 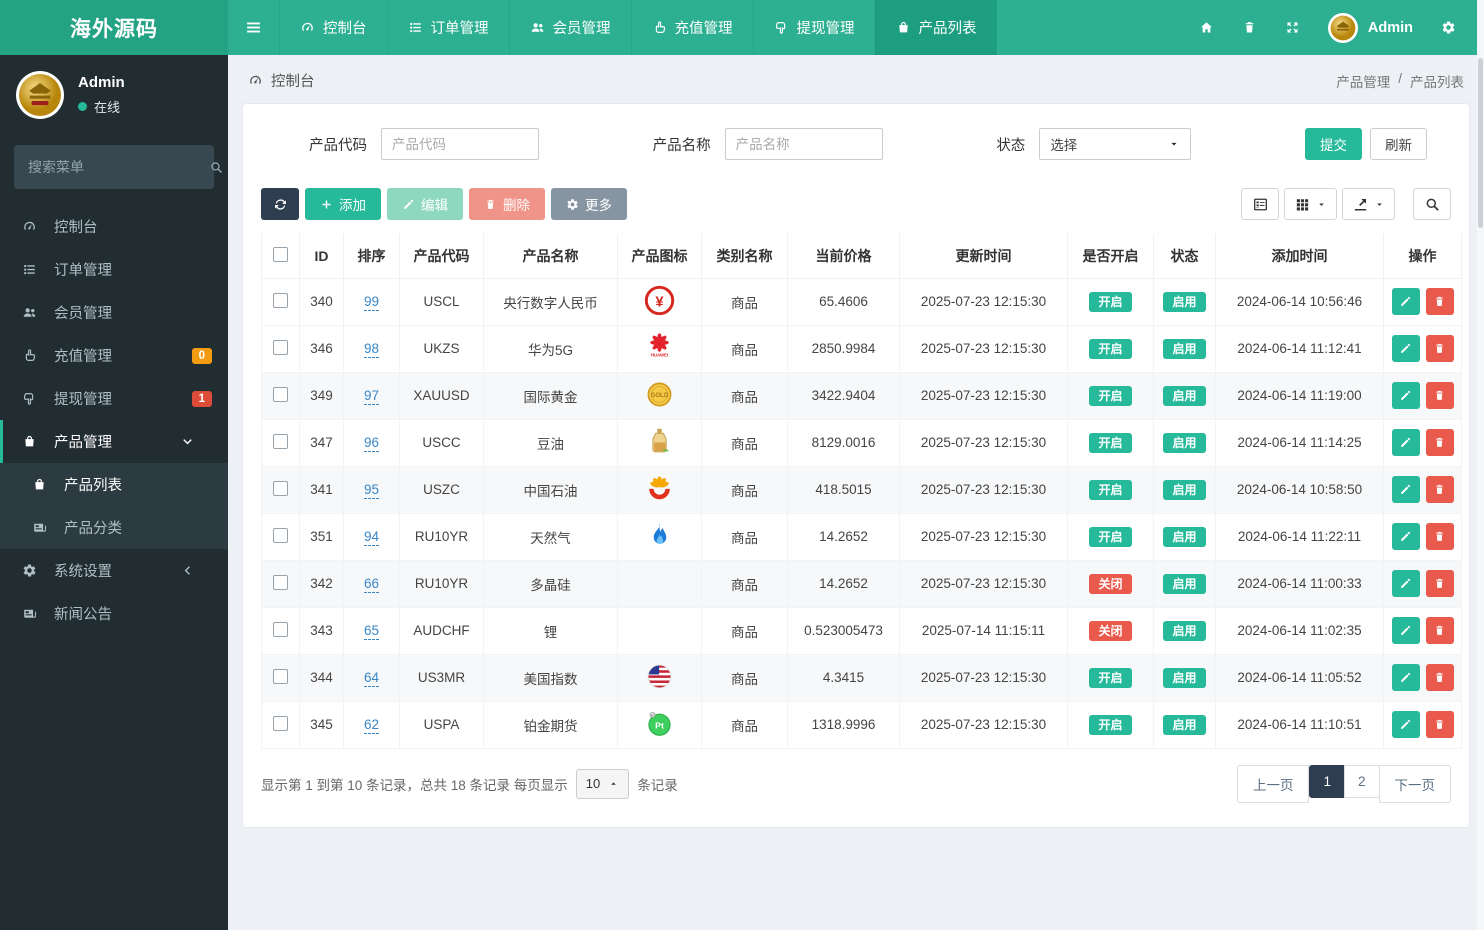 I want to click on page-size-select: 10, so click(x=602, y=783).